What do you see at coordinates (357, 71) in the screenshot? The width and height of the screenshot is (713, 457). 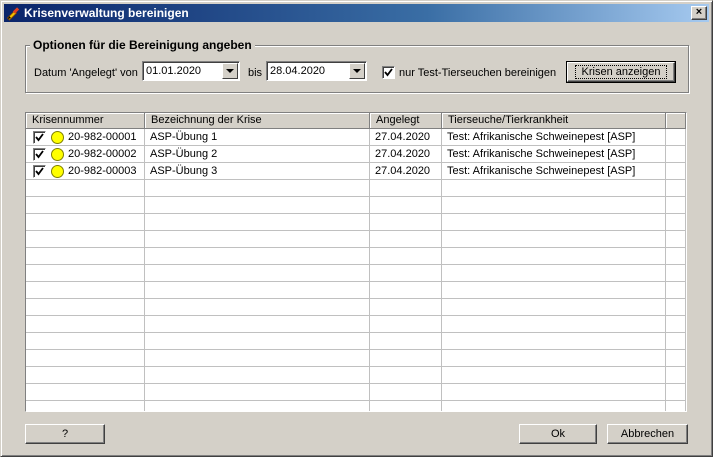 I see `to-date-dropdown-icon` at bounding box center [357, 71].